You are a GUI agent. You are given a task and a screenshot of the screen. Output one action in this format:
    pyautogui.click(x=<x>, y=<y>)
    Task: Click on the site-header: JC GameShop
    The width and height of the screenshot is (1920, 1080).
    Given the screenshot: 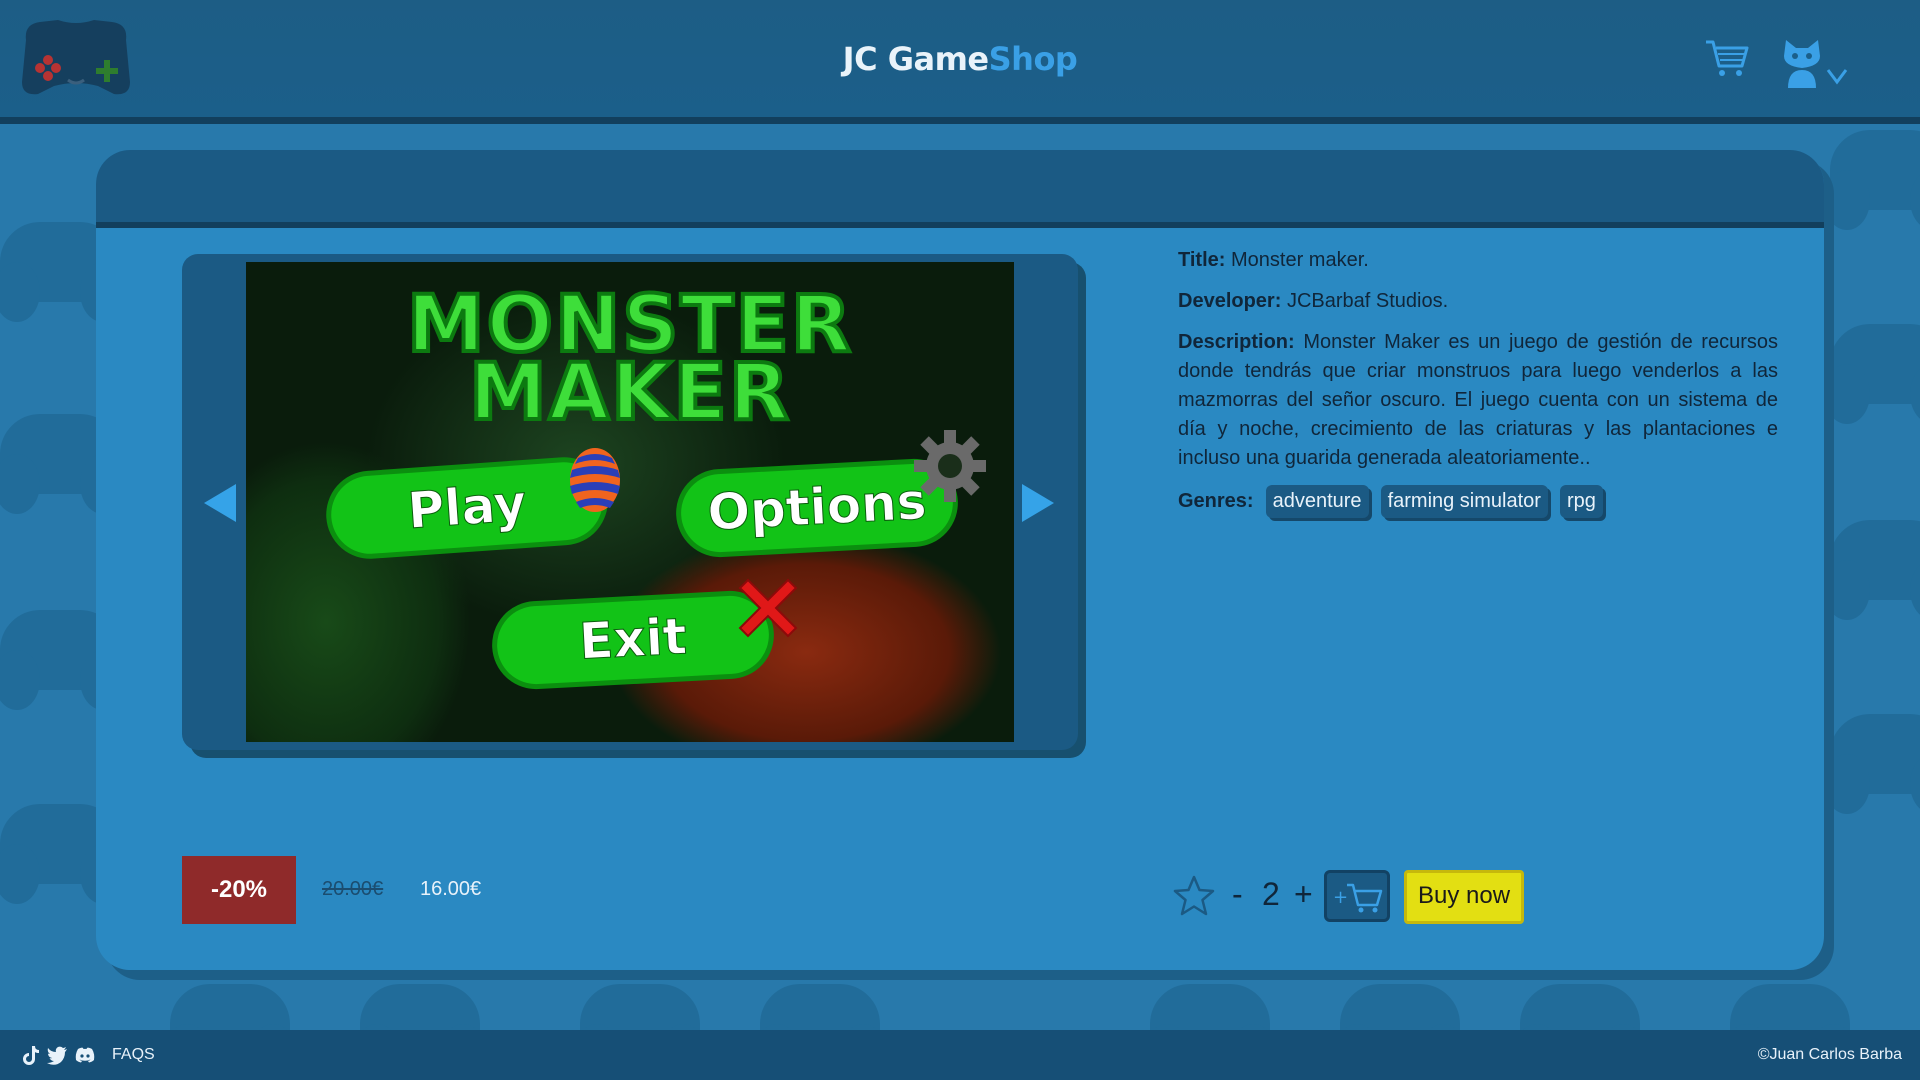 What is the action you would take?
    pyautogui.click(x=960, y=62)
    